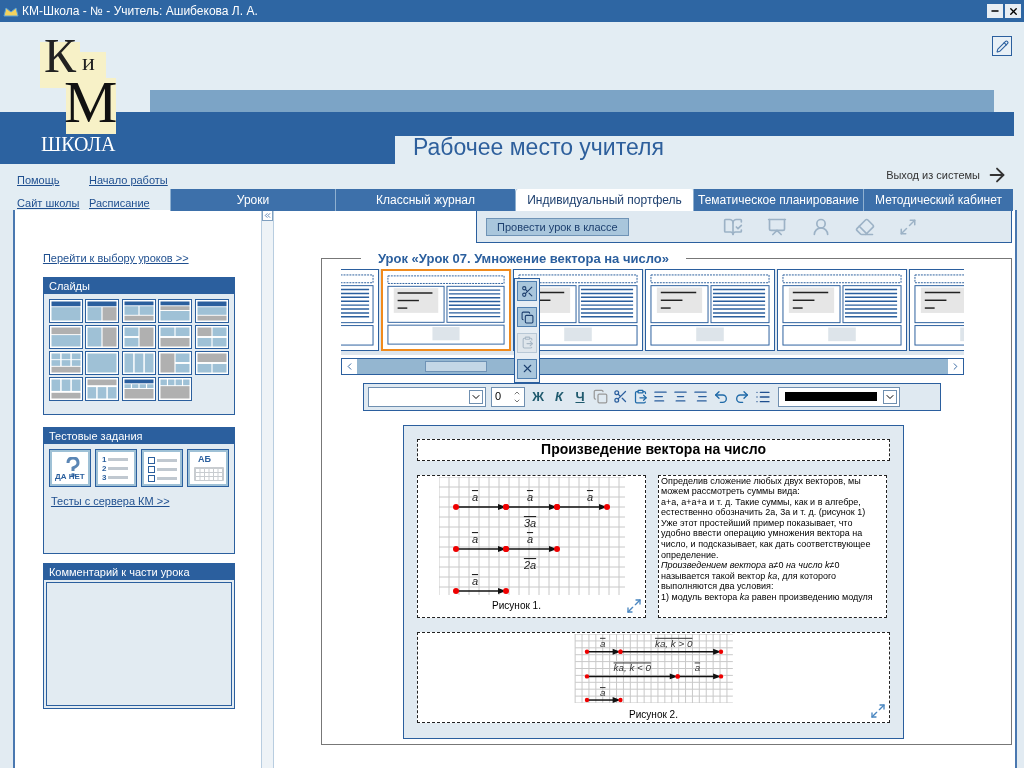  I want to click on header-link: Помощь, so click(53, 180).